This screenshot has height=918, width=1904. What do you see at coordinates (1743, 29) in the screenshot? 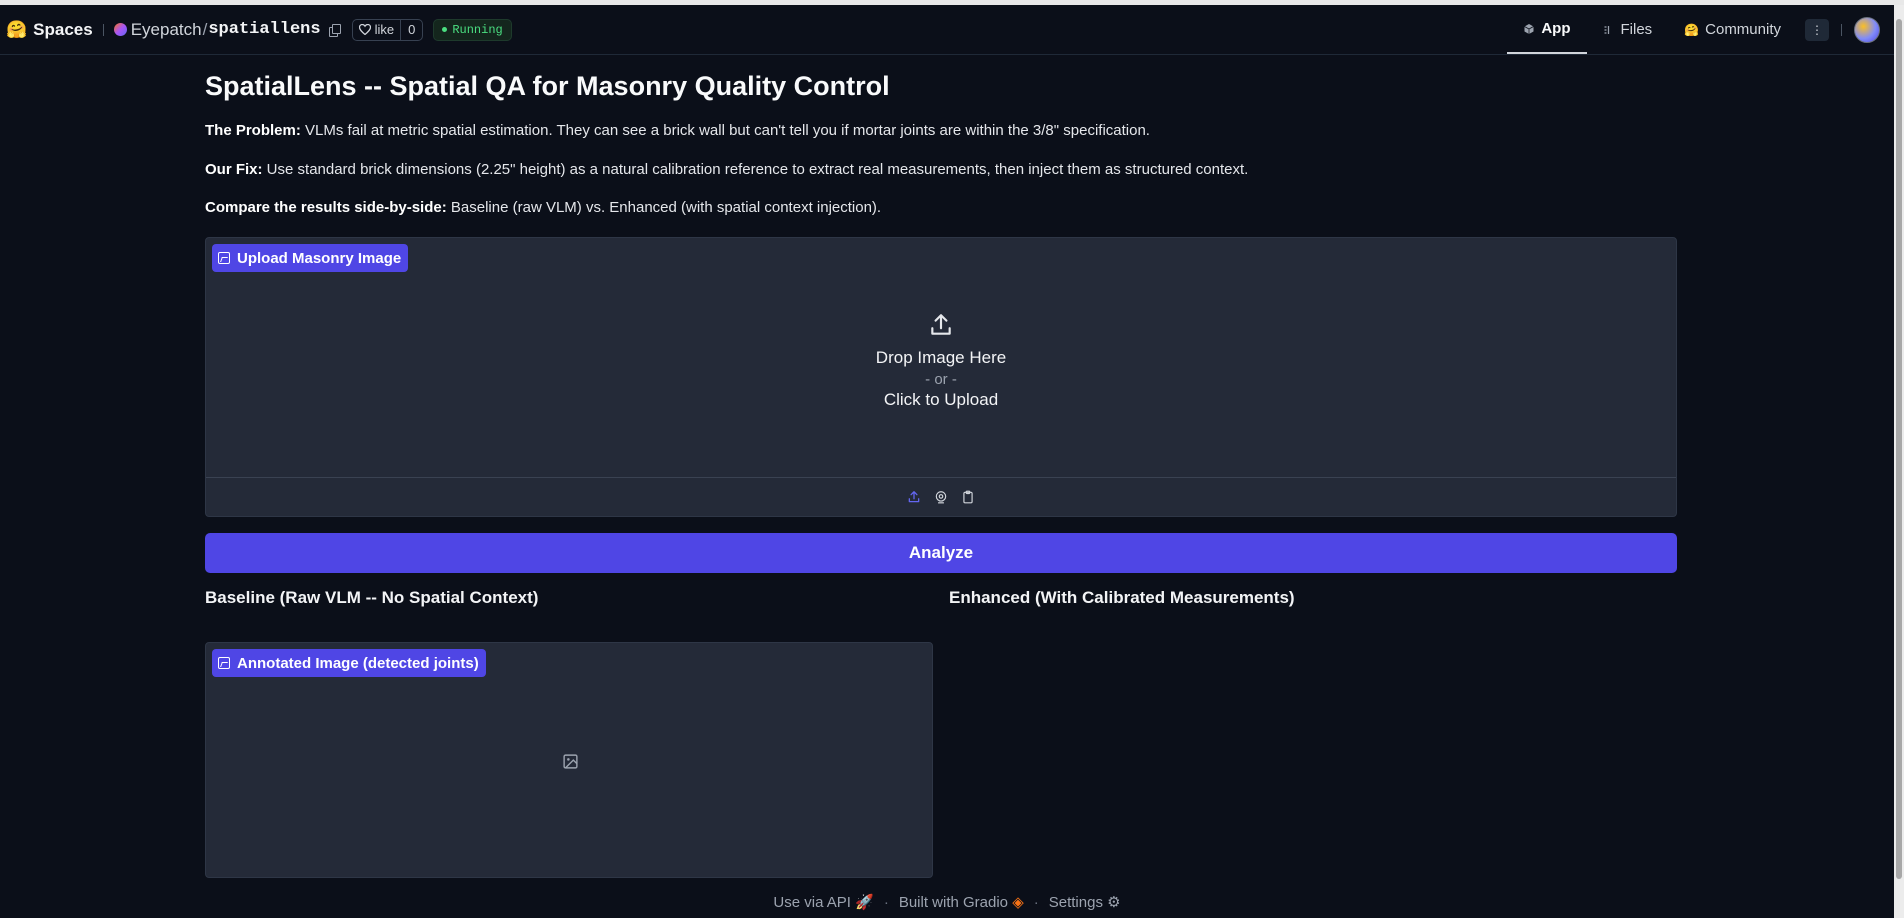
I see `tab-community-label: Community` at bounding box center [1743, 29].